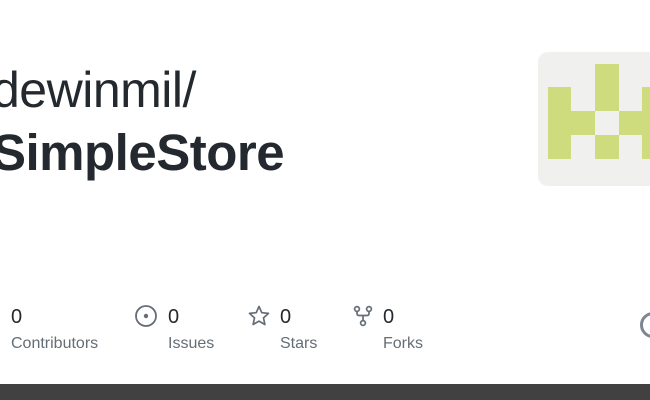  What do you see at coordinates (325, 392) in the screenshot?
I see `footer-bar` at bounding box center [325, 392].